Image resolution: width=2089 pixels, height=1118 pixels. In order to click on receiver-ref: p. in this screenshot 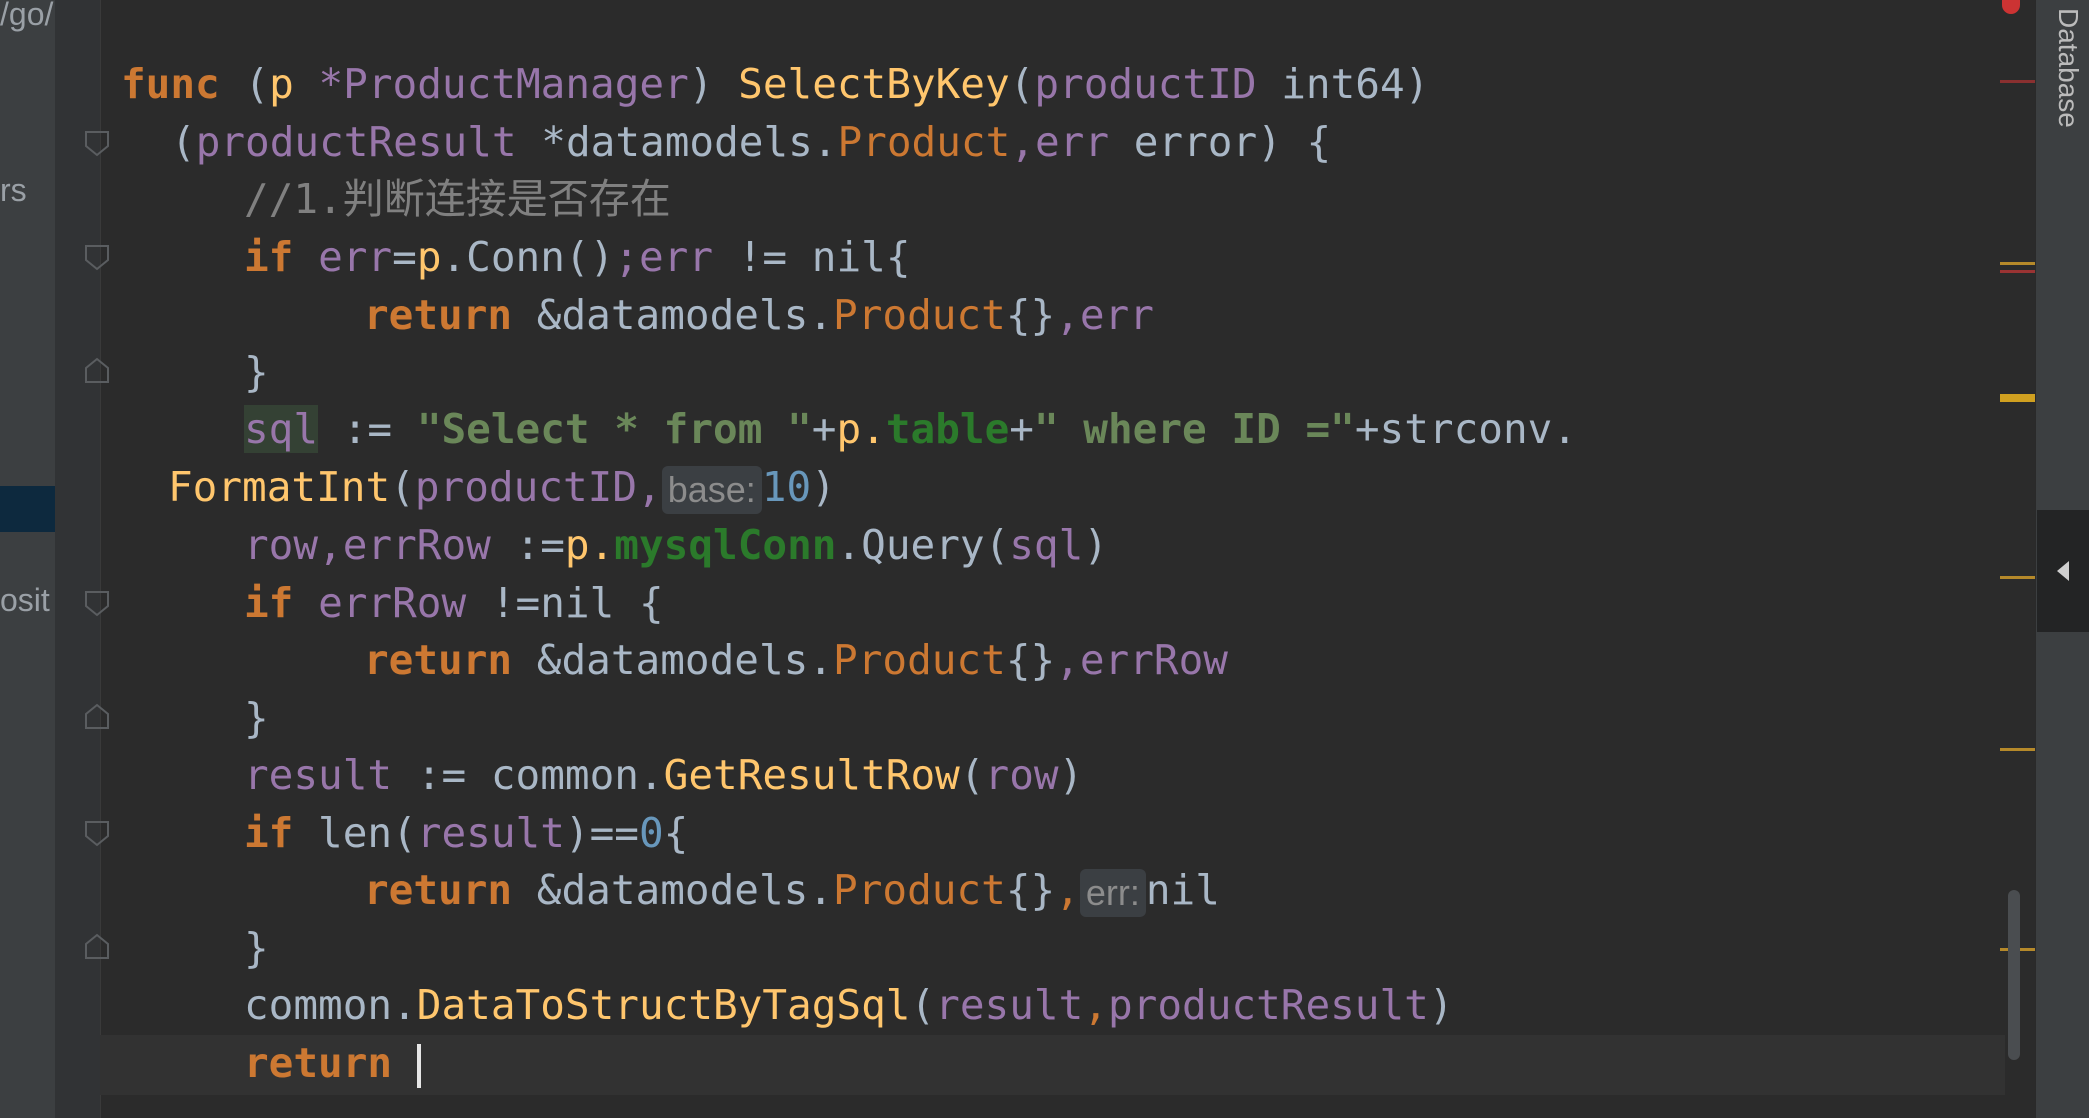, I will do `click(861, 429)`.